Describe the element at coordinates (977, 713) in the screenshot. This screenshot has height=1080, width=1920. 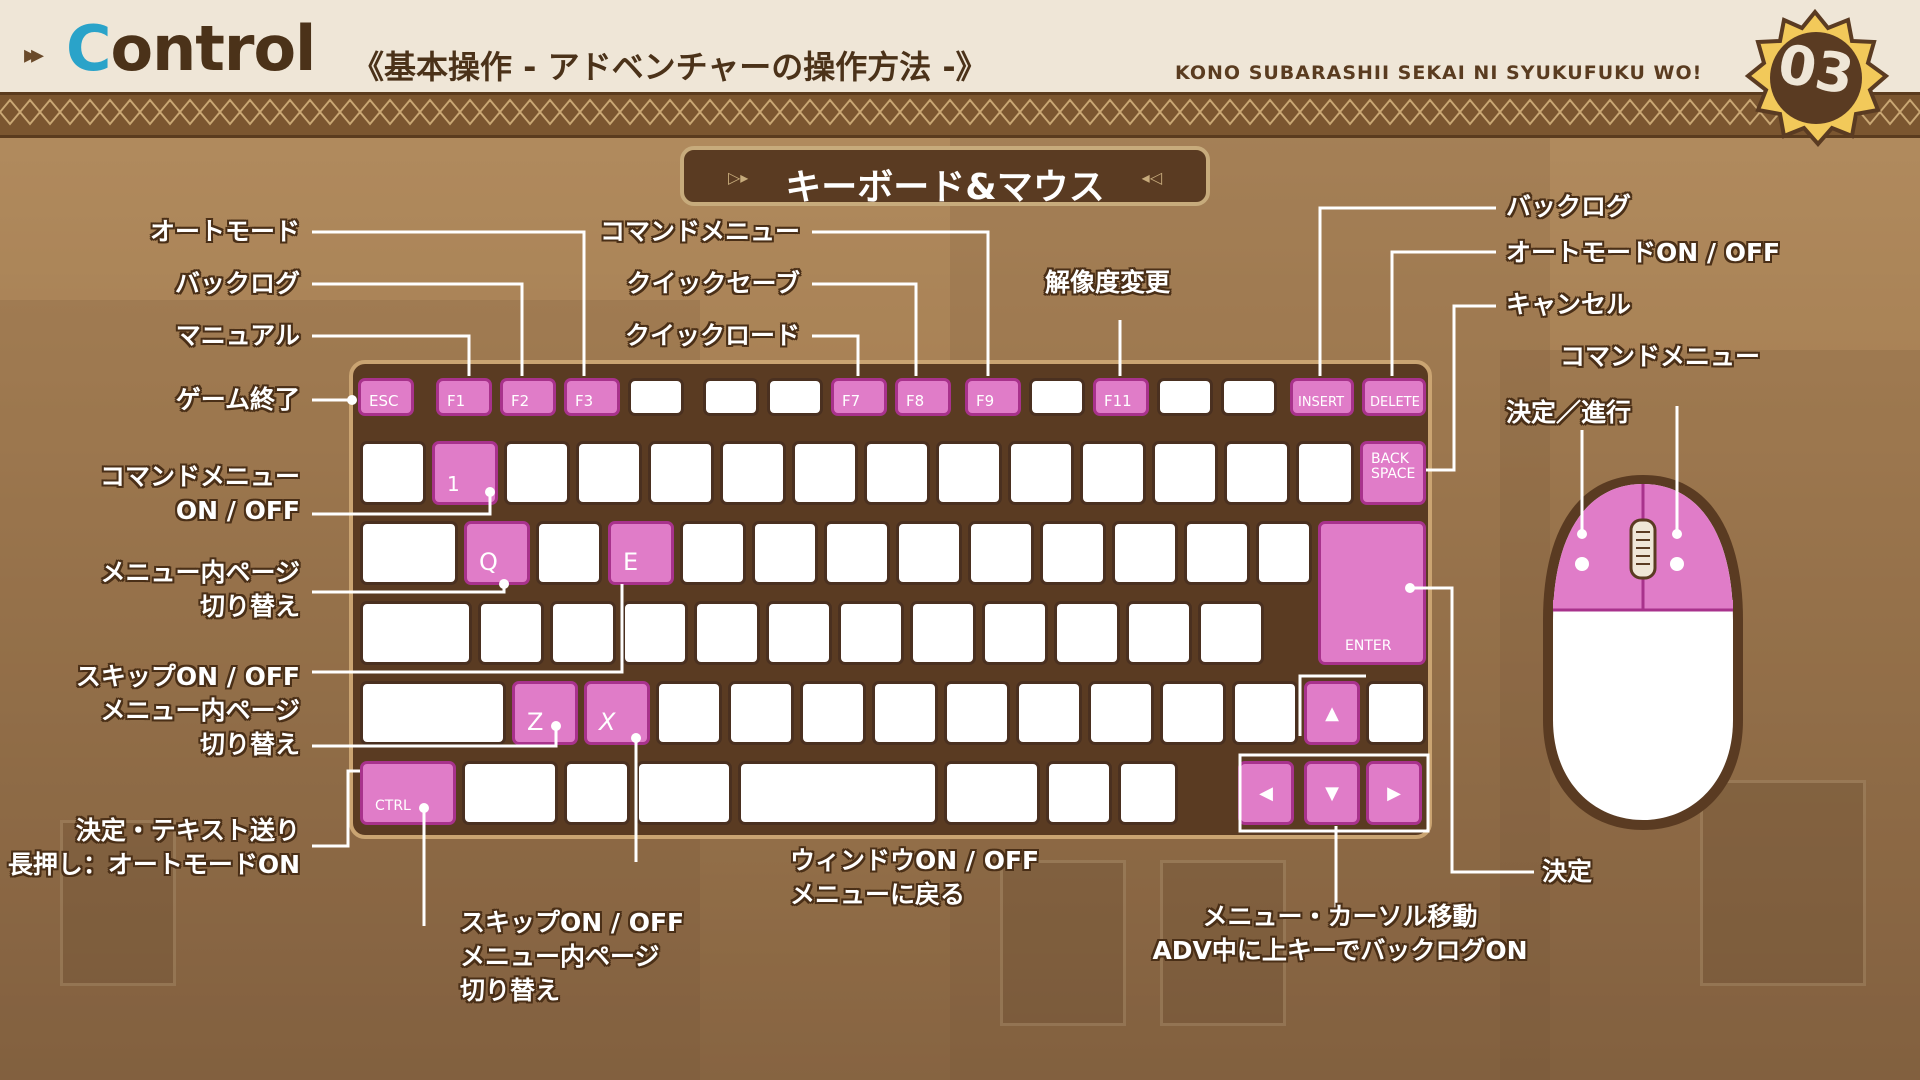
I see `key-m` at that location.